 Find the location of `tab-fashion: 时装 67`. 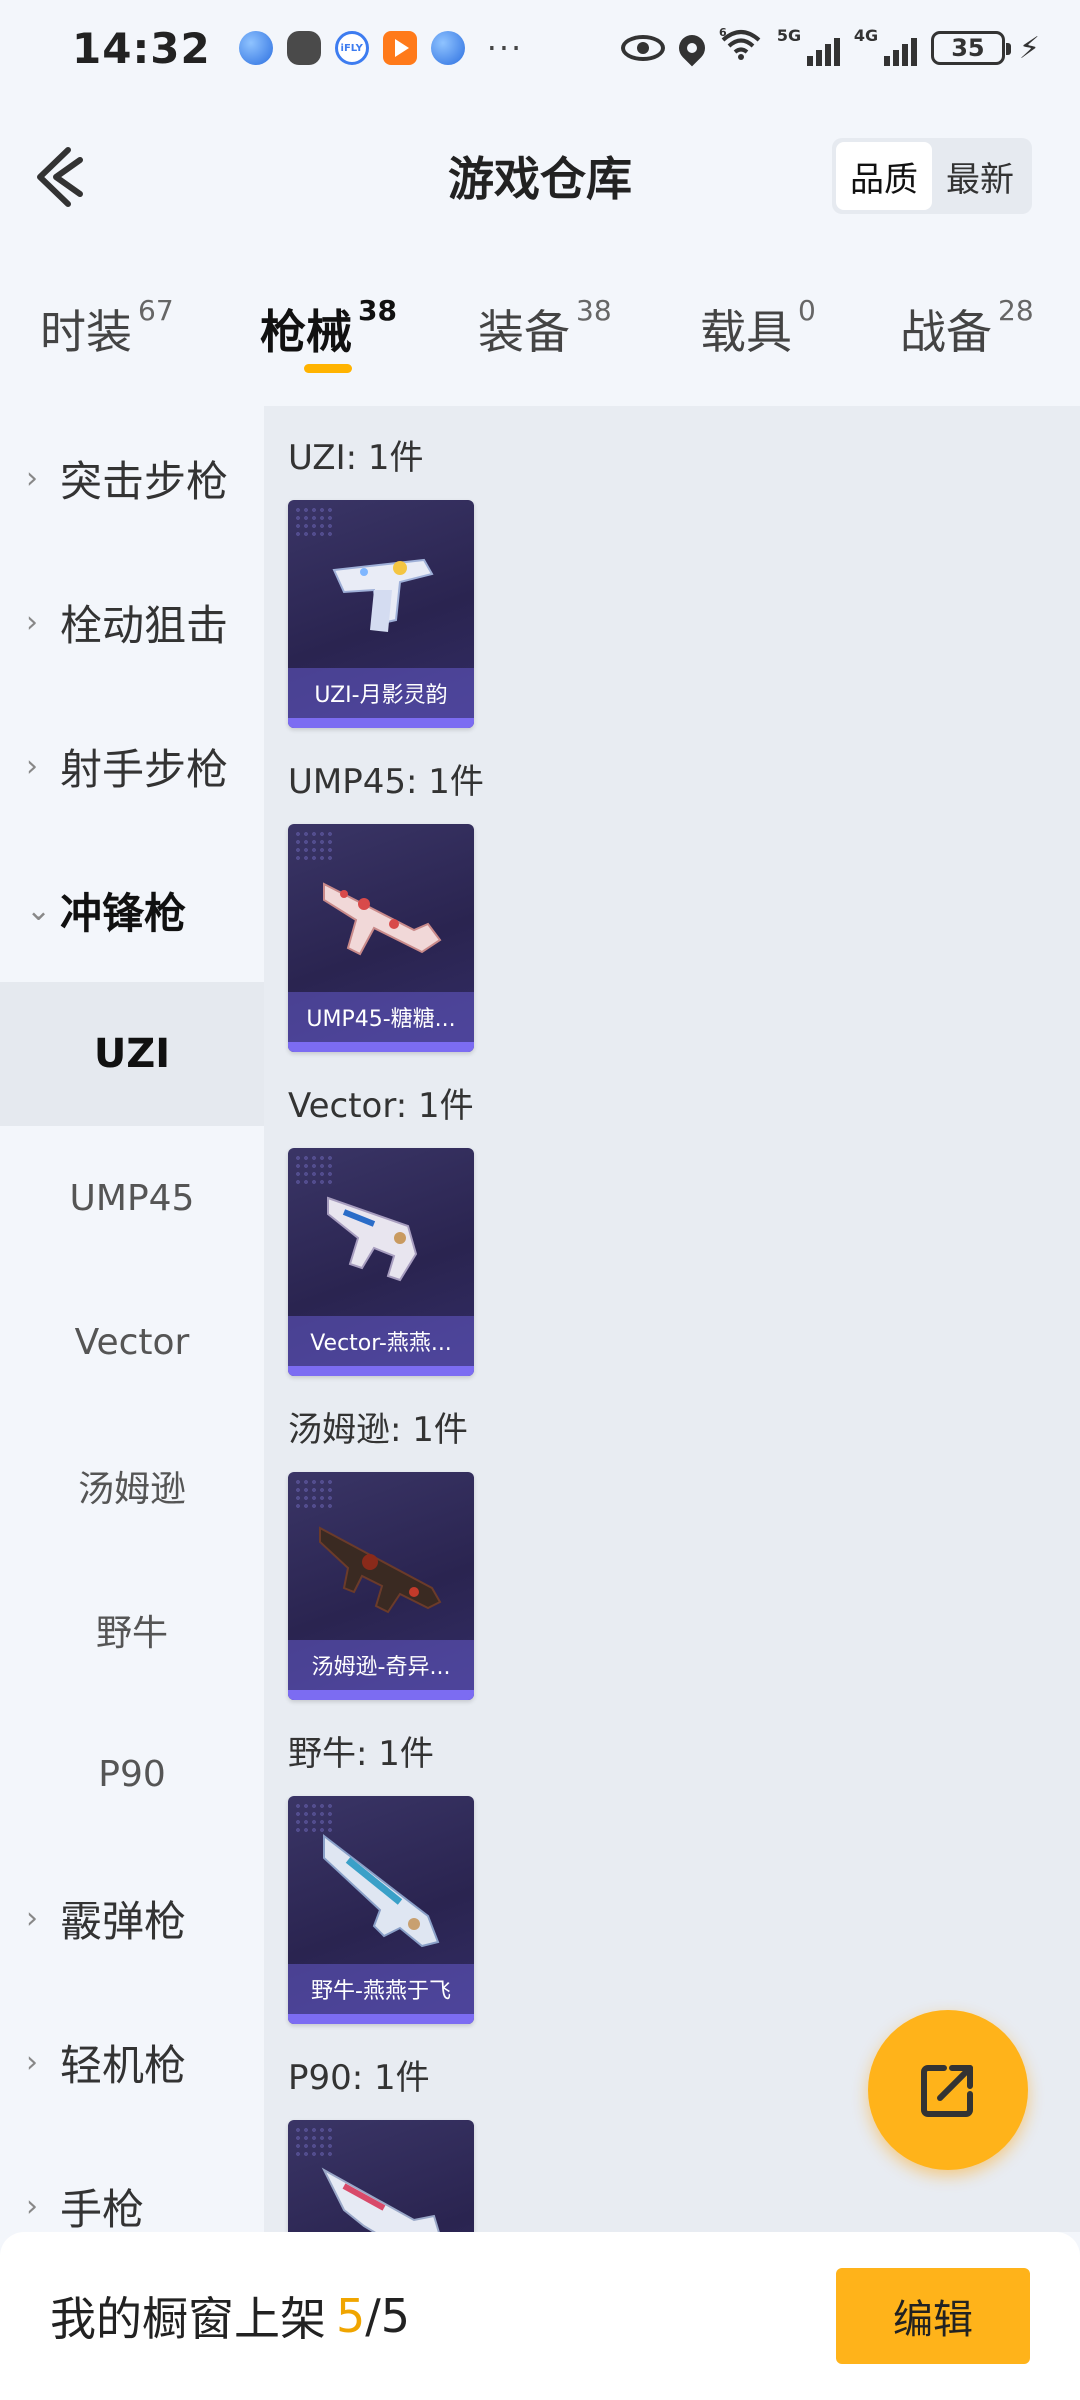

tab-fashion: 时装 67 is located at coordinates (107, 345).